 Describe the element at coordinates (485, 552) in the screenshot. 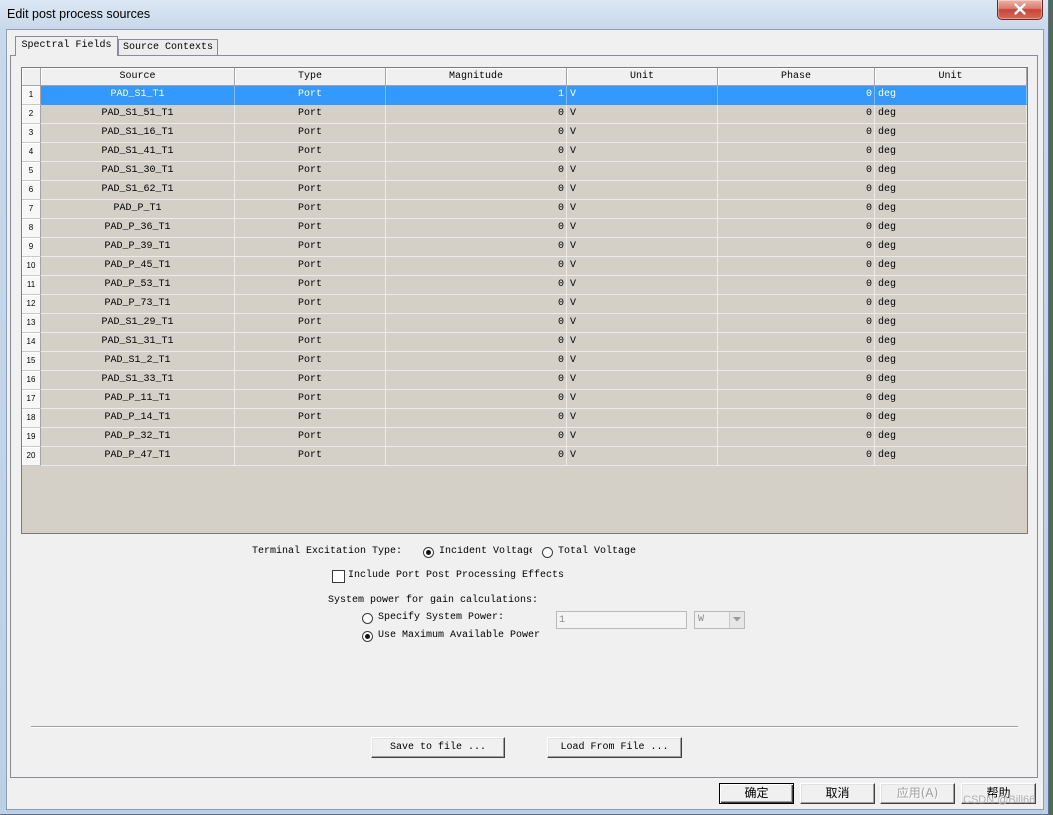

I see `incident-voltage-label: Incident Voltage` at that location.